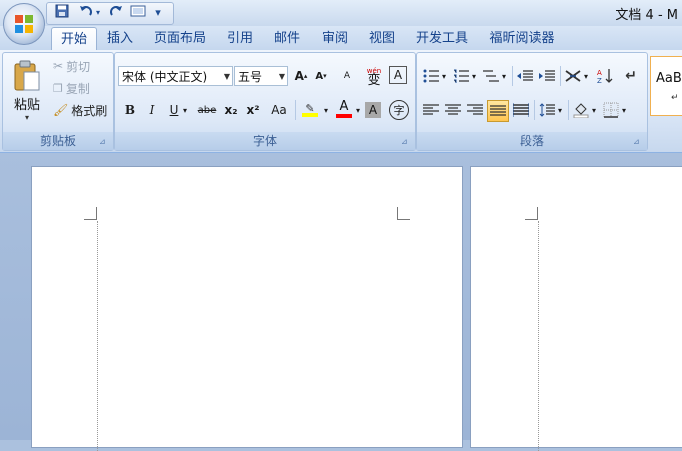 This screenshot has height=451, width=682. Describe the element at coordinates (77, 88) in the screenshot. I see `copy-label: 复制` at that location.